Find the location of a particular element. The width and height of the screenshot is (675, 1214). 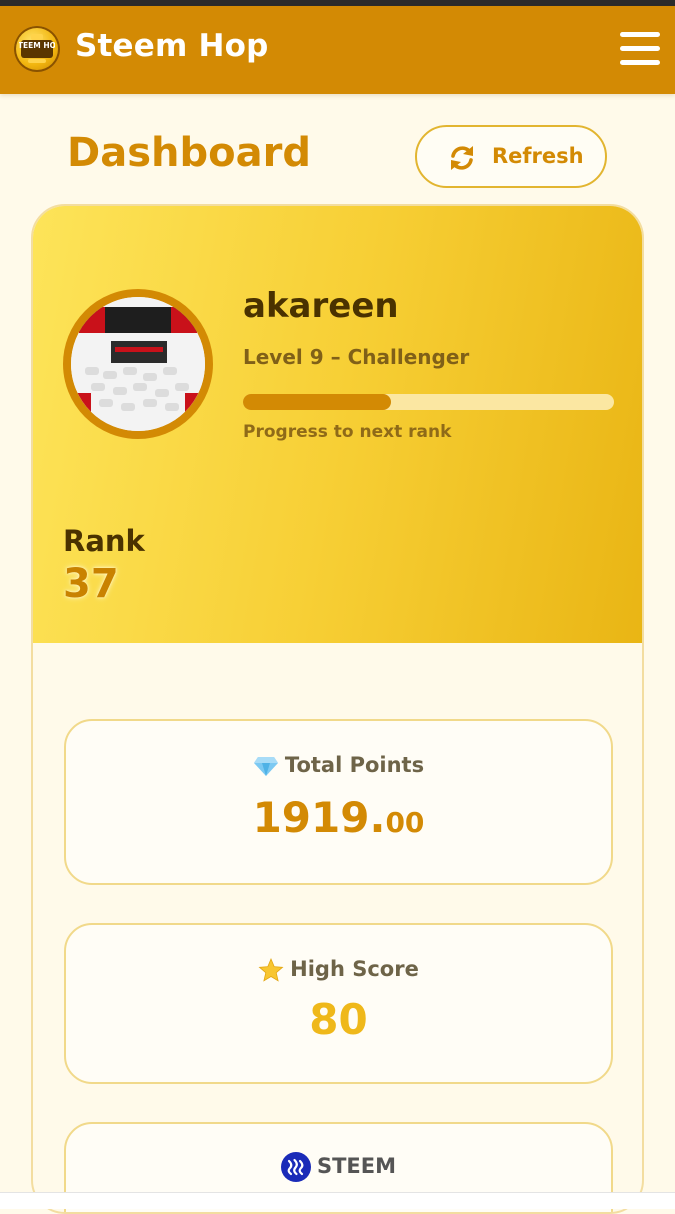

steem-label-row: STEEM is located at coordinates (338, 1167).